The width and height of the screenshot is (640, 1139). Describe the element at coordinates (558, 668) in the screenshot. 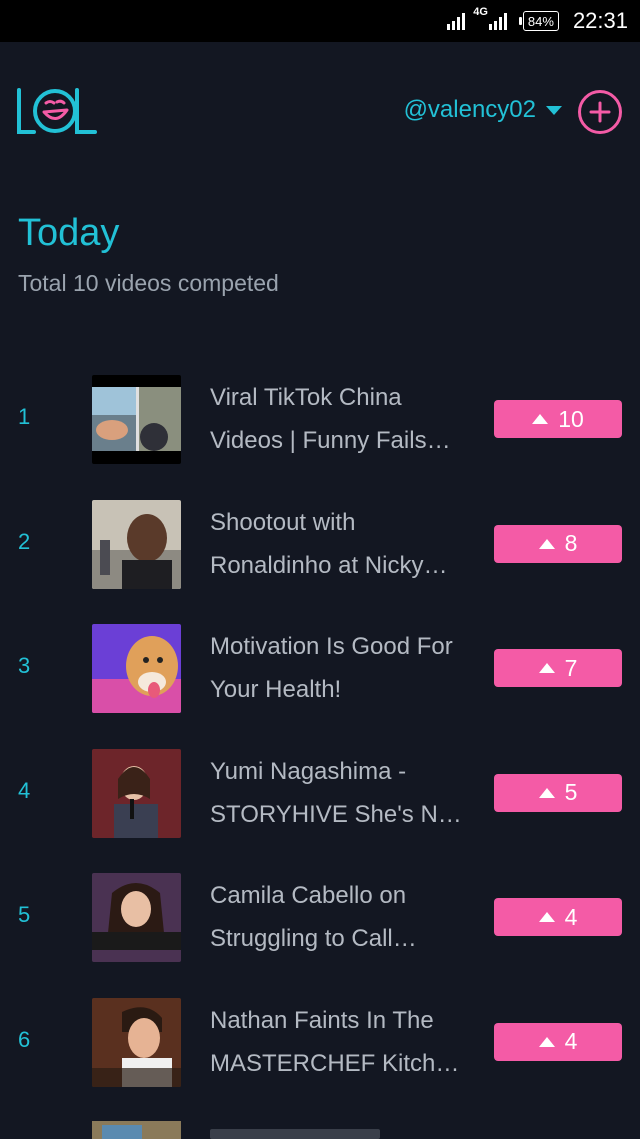

I see `upvote-button: 7` at that location.